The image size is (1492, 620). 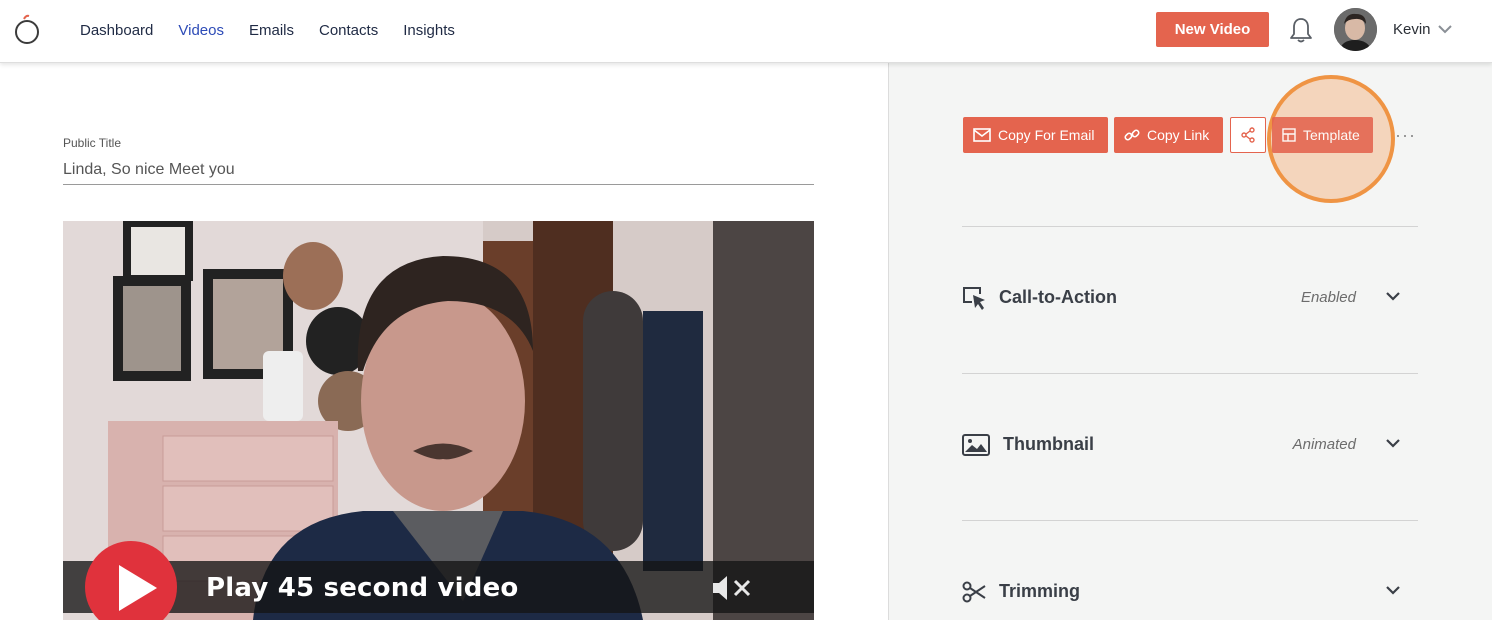 What do you see at coordinates (1058, 297) in the screenshot?
I see `section-title: Call-to-Action` at bounding box center [1058, 297].